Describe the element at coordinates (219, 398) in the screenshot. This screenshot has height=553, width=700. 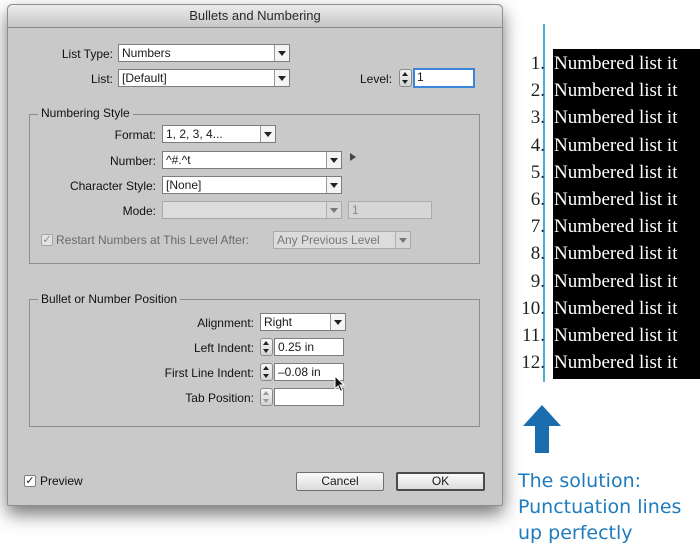
I see `tab-position-label: Tab Position:` at that location.